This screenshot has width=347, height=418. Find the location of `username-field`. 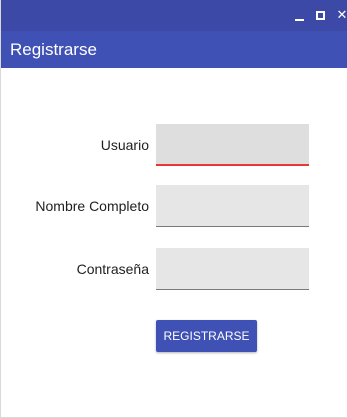

username-field is located at coordinates (232, 145).